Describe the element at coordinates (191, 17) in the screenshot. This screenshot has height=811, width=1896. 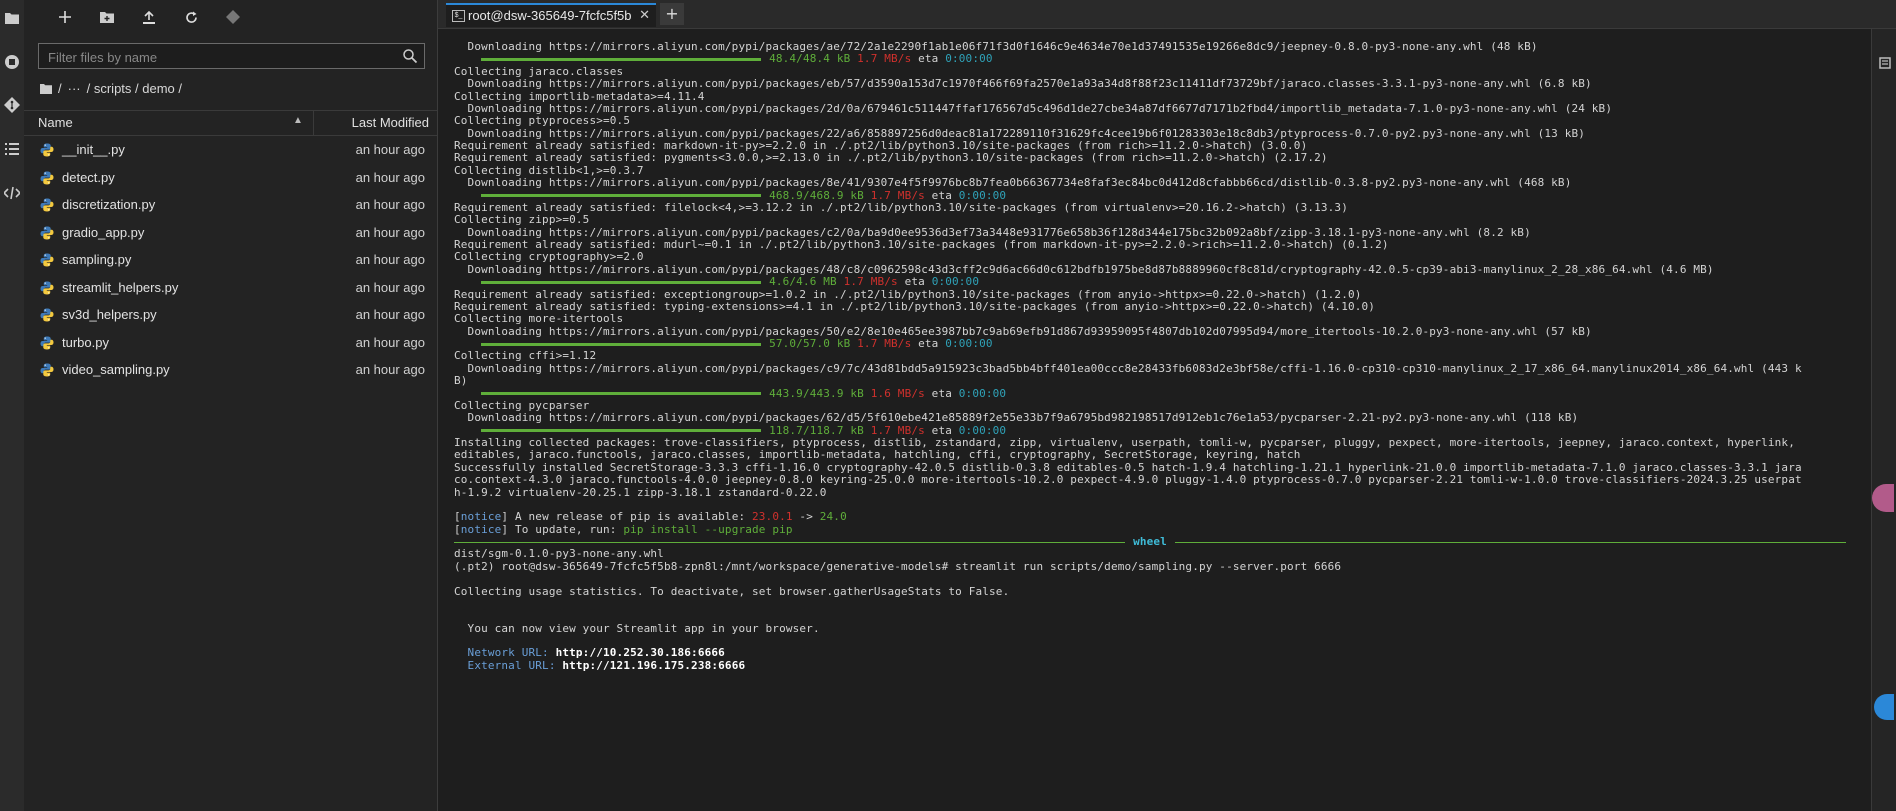
I see `refresh-icon` at that location.